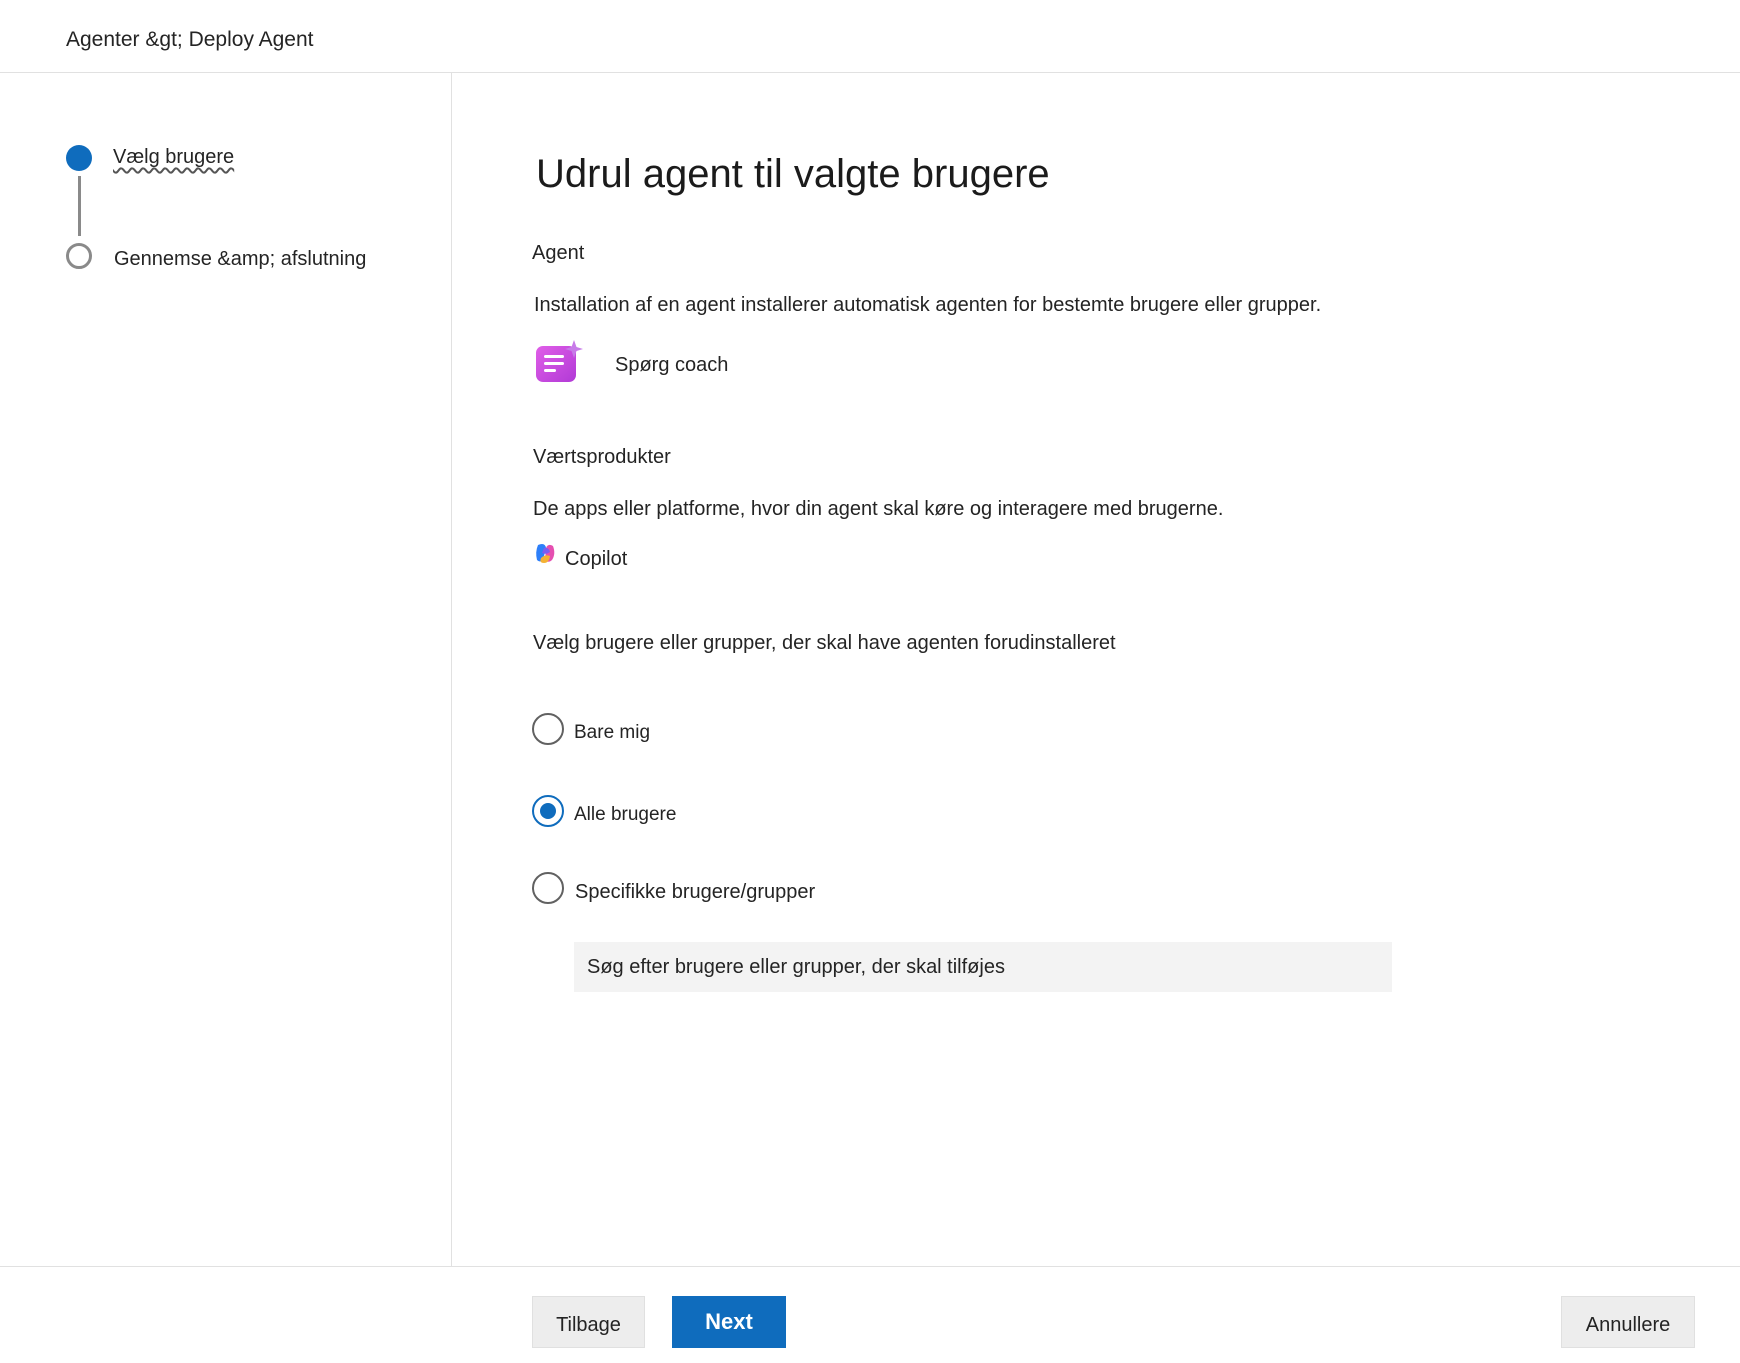 The width and height of the screenshot is (1740, 1363). What do you see at coordinates (79, 256) in the screenshot?
I see `step-indicator-inactive` at bounding box center [79, 256].